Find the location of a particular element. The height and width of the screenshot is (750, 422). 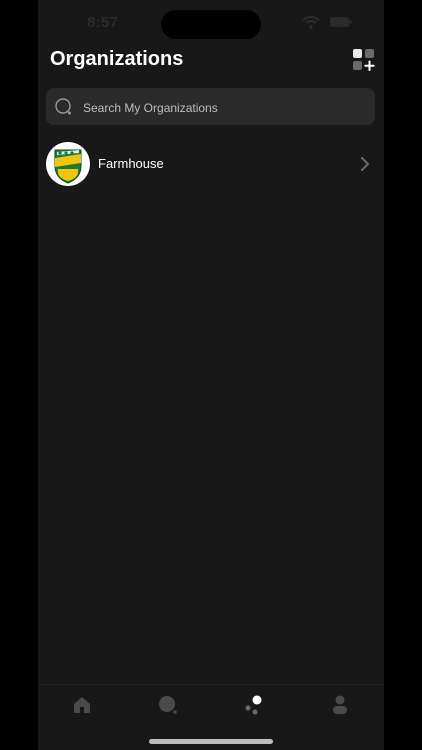

search-input is located at coordinates (225, 107).